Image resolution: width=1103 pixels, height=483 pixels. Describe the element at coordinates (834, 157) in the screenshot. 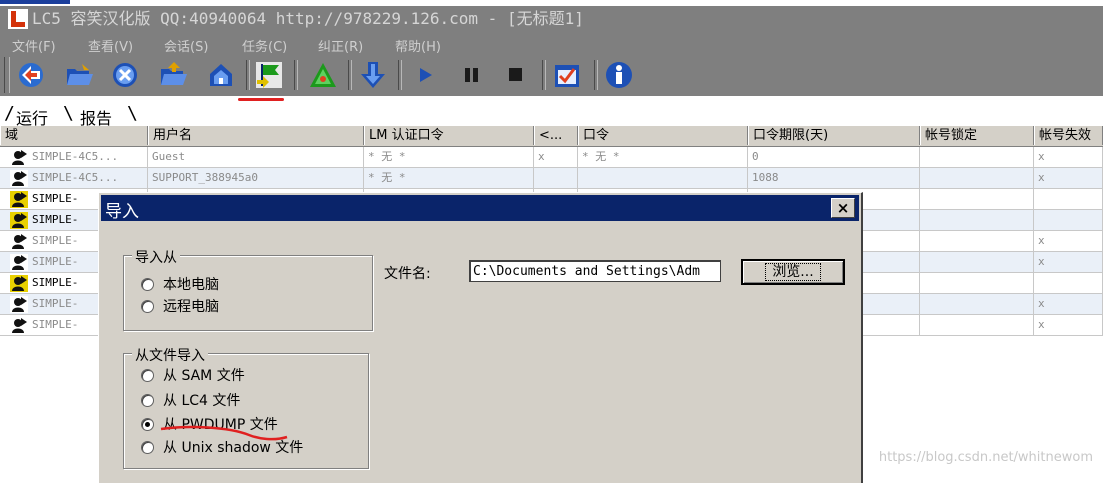

I see `cell-age: 0` at that location.